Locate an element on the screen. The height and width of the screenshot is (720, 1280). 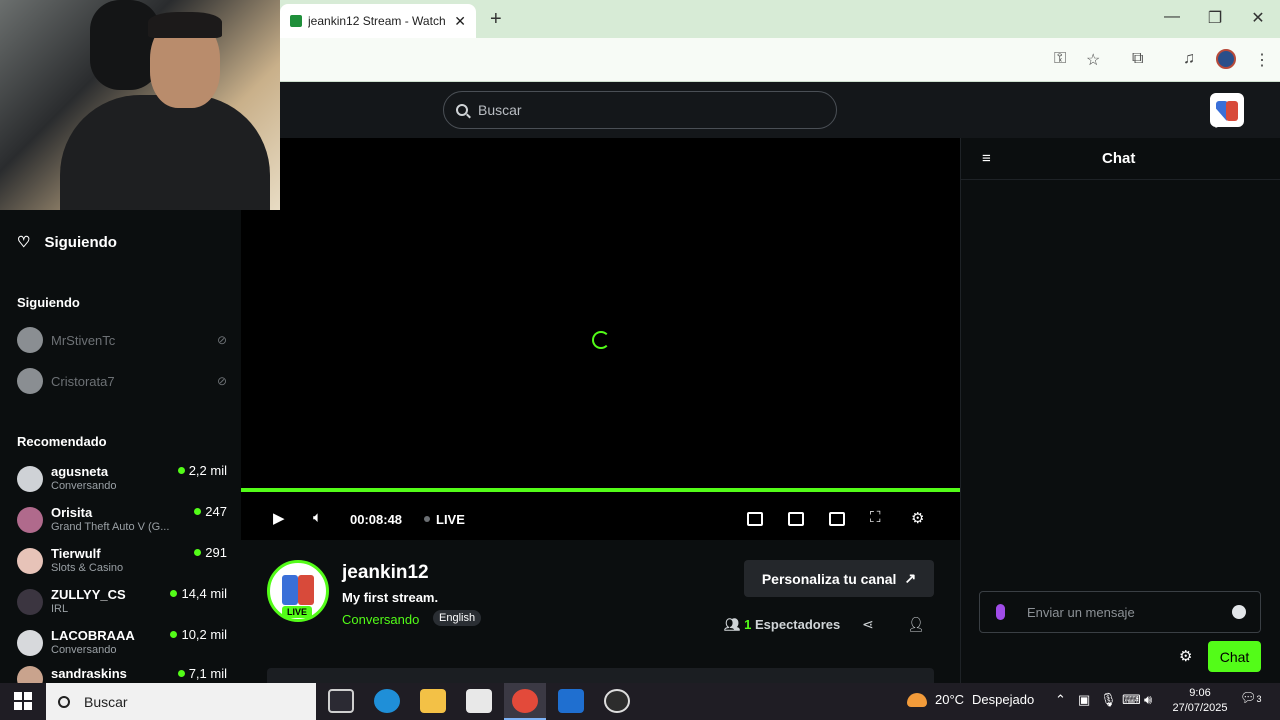
mini-player-icon is located at coordinates (755, 519).